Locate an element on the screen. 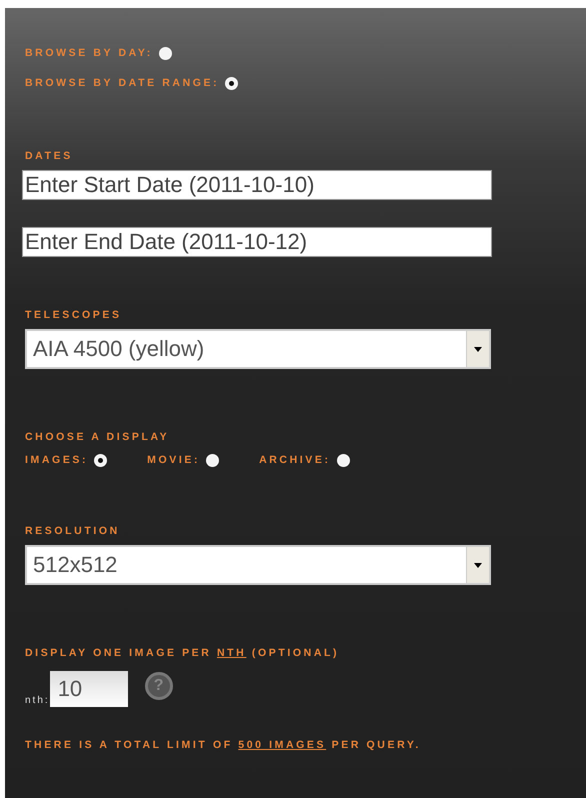 This screenshot has width=586, height=798. field-label: nth: is located at coordinates (37, 700).